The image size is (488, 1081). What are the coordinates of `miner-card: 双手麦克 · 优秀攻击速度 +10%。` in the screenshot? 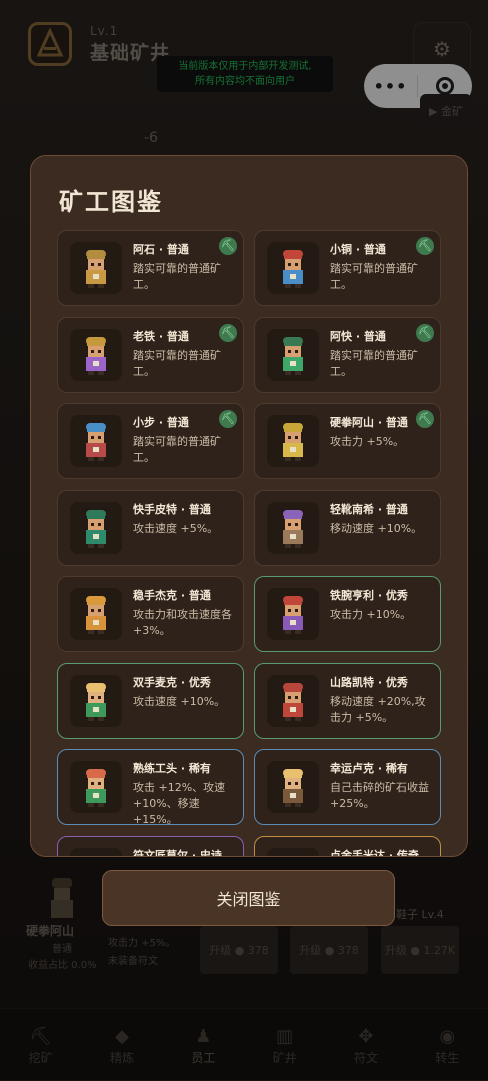 It's located at (150, 700).